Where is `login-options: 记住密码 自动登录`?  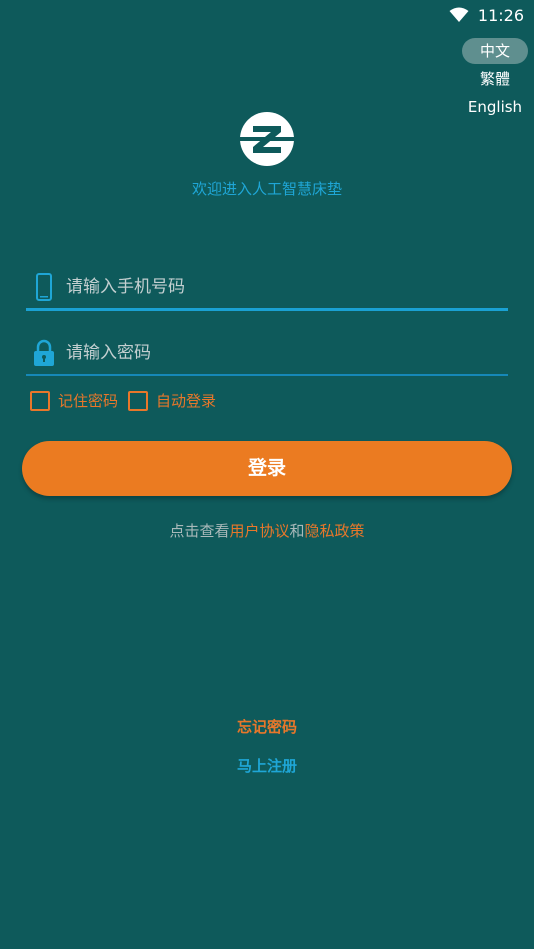 login-options: 记住密码 自动登录 is located at coordinates (123, 400).